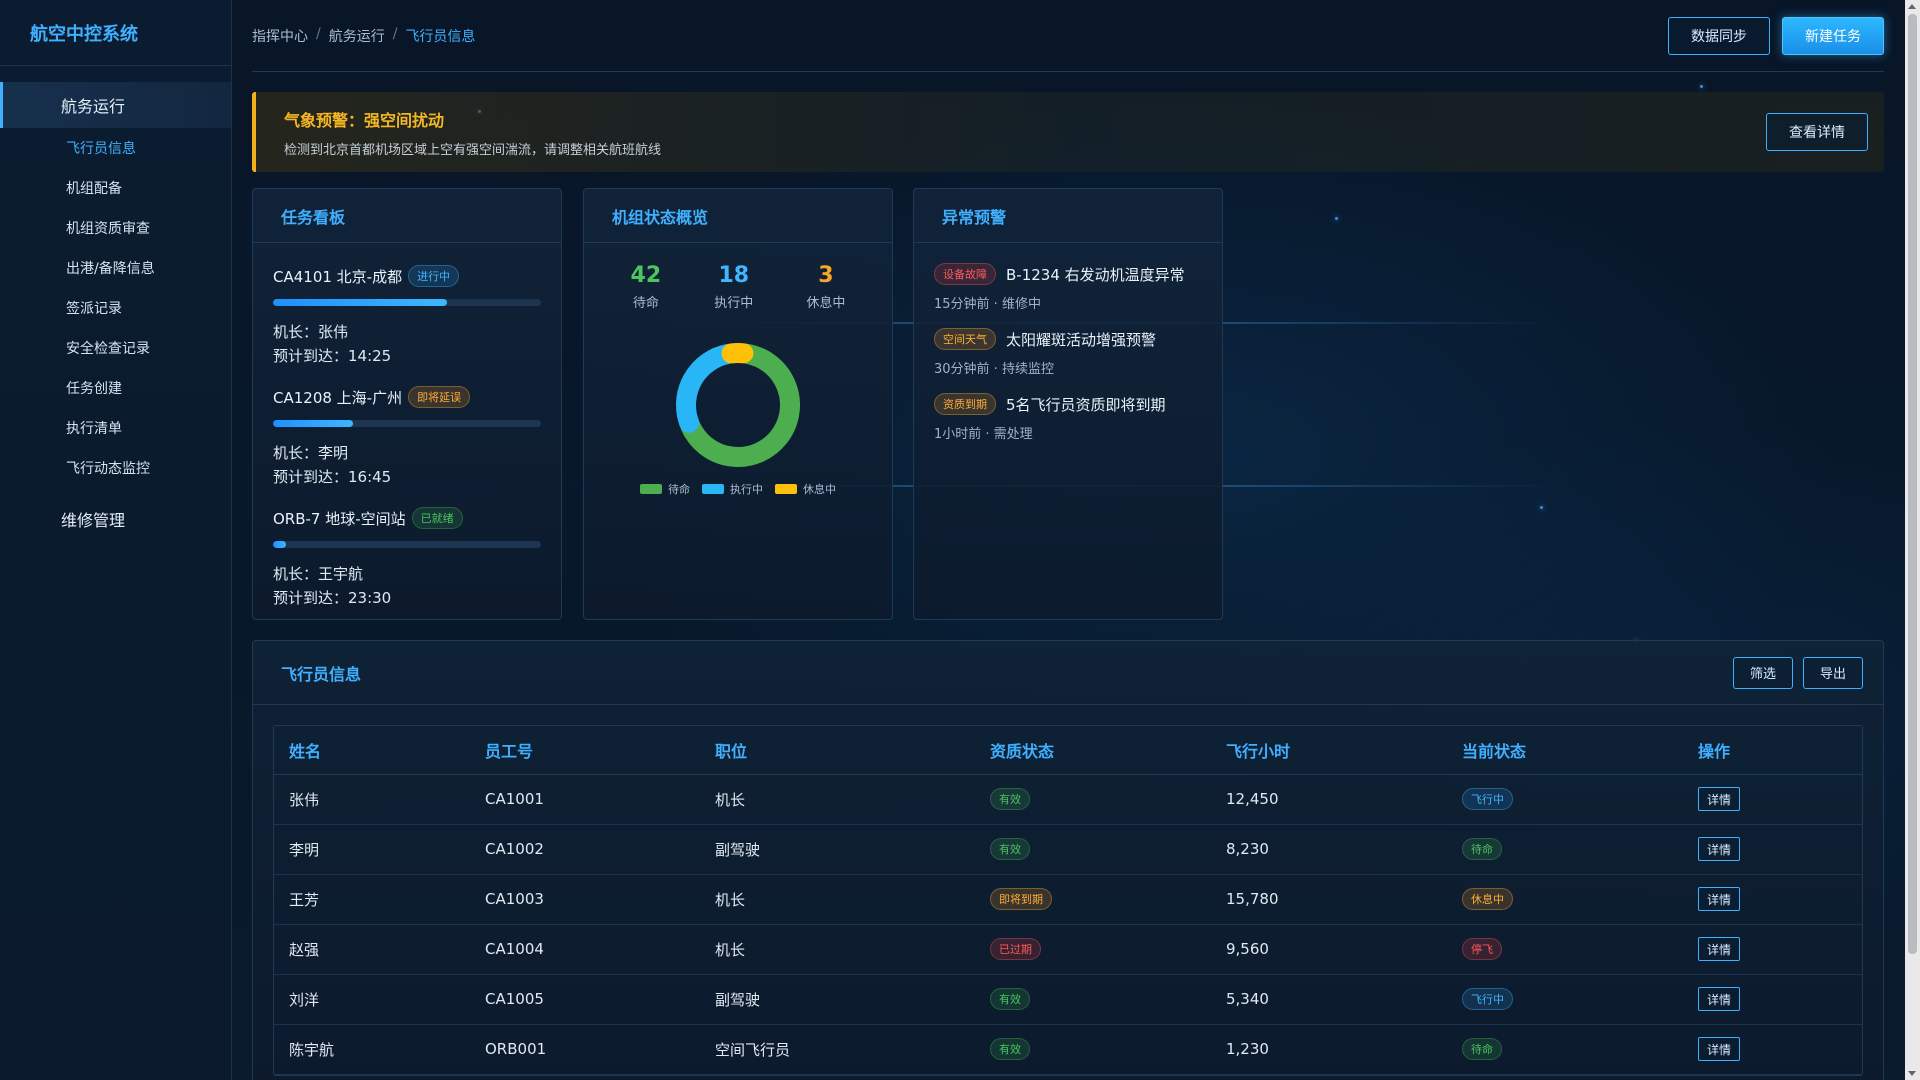  Describe the element at coordinates (440, 36) in the screenshot. I see `breadcrumb-current: 飞行员信息` at that location.